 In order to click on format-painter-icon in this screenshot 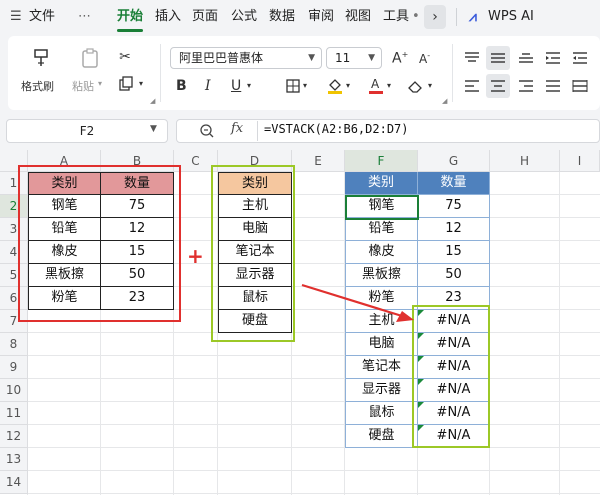, I will do `click(41, 58)`.